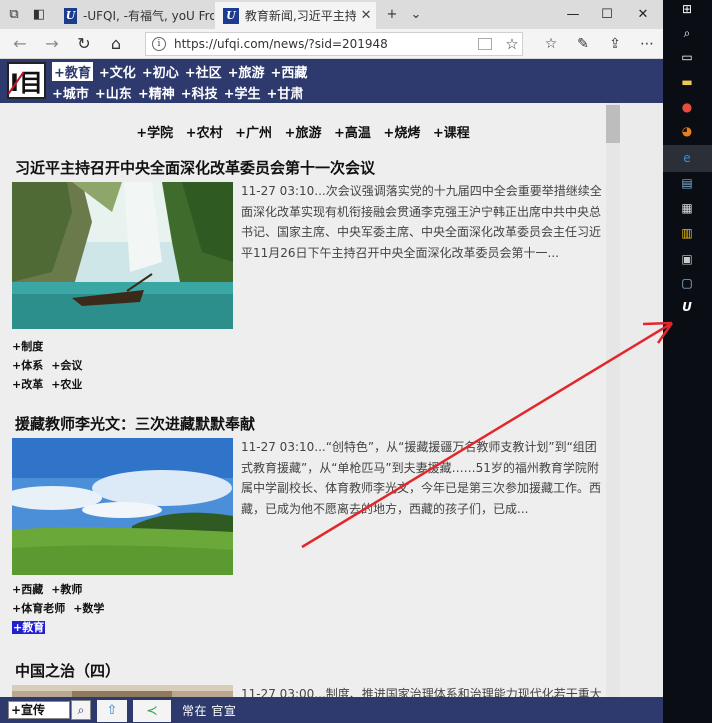  What do you see at coordinates (179, 71) in the screenshot?
I see `header-nav-row-1: +教育 +文化 +初心 +社区 +旅游 +西藏` at bounding box center [179, 71].